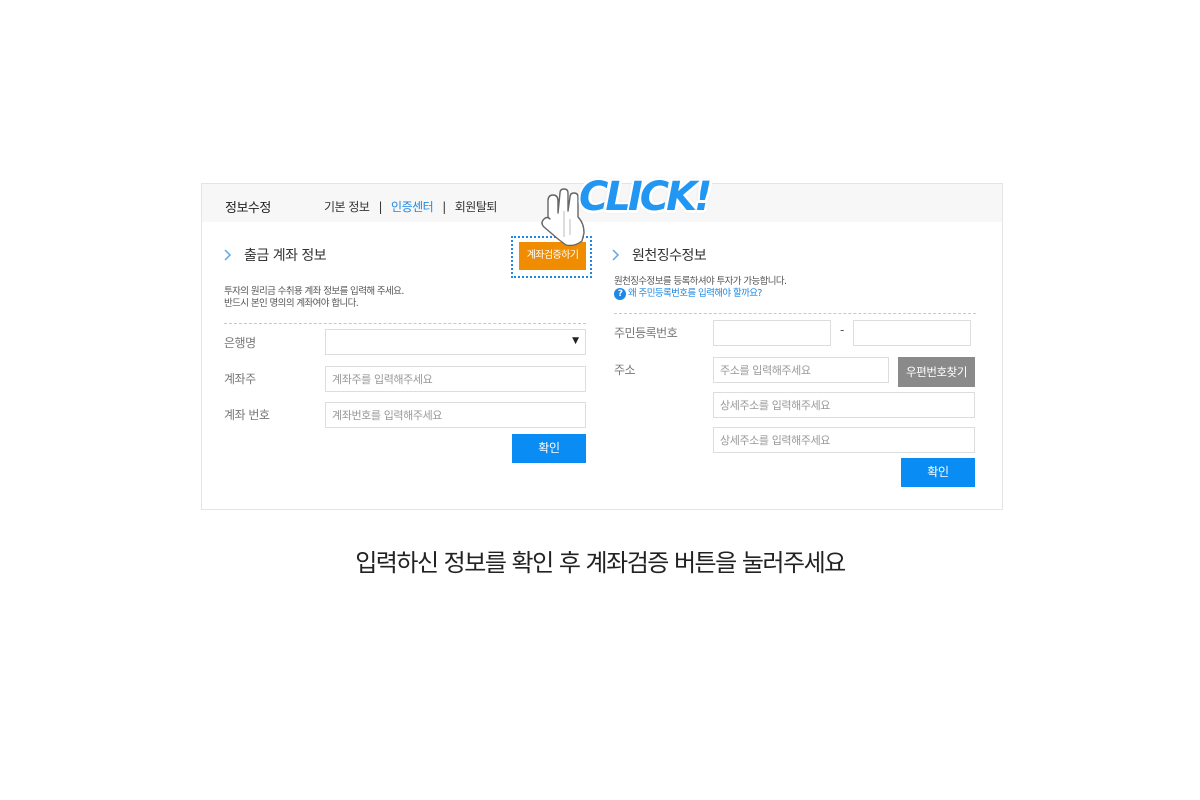 This screenshot has width=1200, height=800. I want to click on address-label: 주소, so click(625, 370).